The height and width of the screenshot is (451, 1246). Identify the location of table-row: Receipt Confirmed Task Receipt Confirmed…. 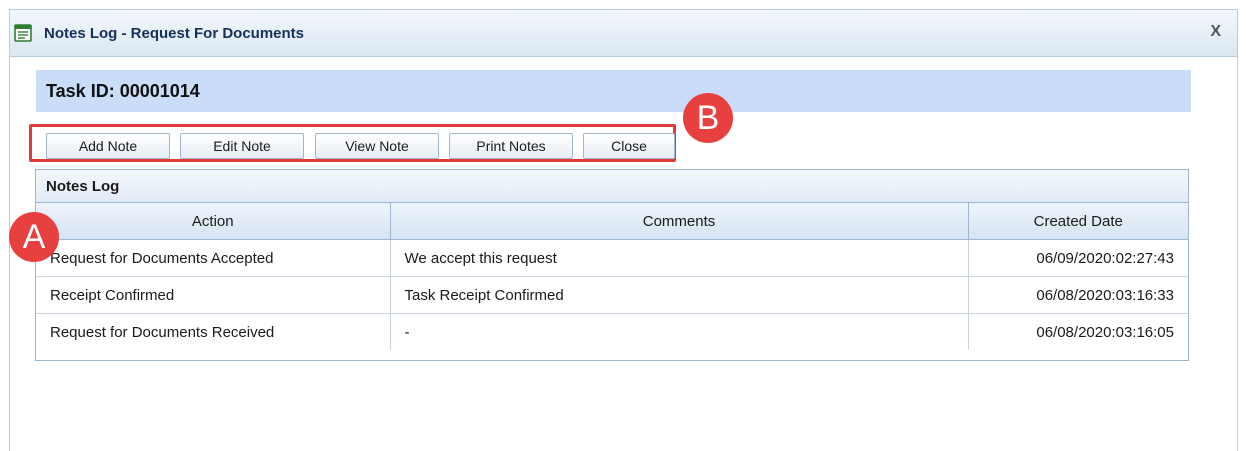
(612, 295).